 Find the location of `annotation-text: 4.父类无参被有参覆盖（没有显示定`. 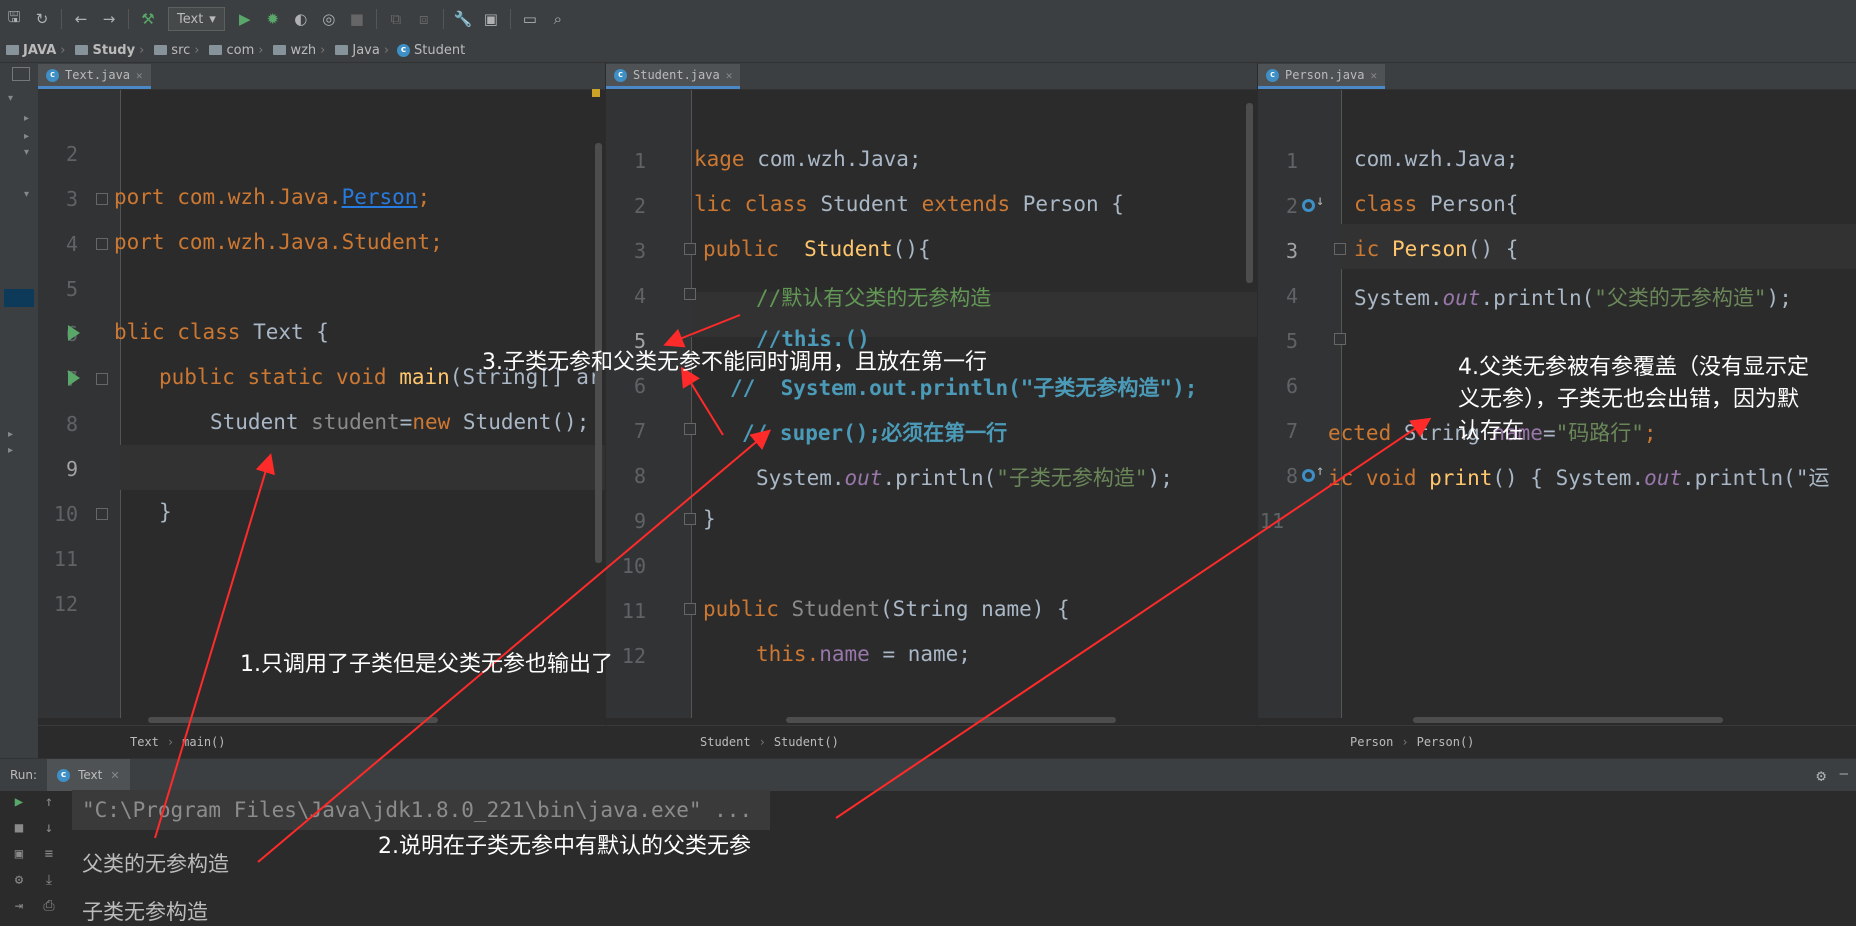

annotation-text: 4.父类无参被有参覆盖（没有显示定 is located at coordinates (1633, 367).